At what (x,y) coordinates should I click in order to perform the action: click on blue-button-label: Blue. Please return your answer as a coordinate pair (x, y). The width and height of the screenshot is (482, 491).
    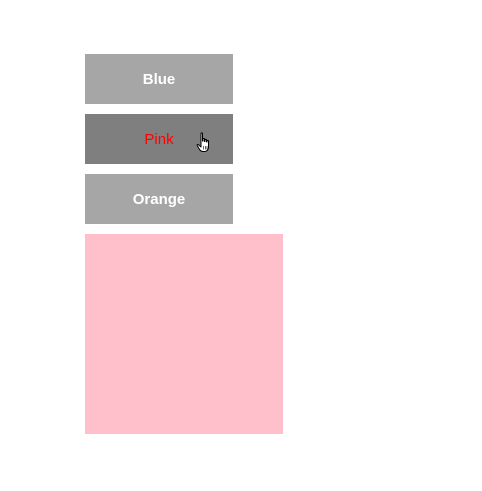
    Looking at the image, I should click on (159, 79).